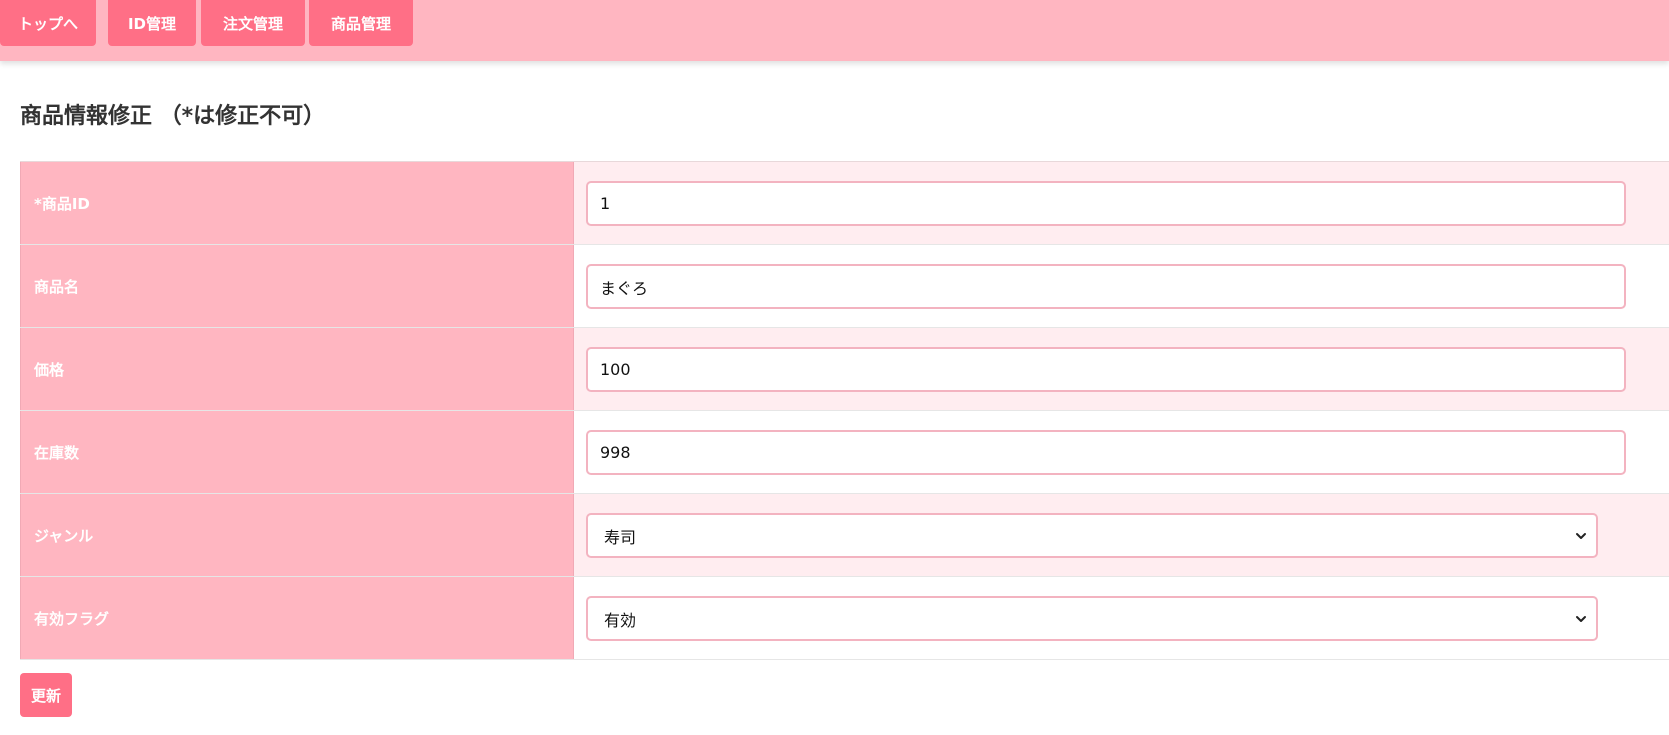  Describe the element at coordinates (253, 23) in the screenshot. I see `nav-order-management-button: 注文管理` at that location.